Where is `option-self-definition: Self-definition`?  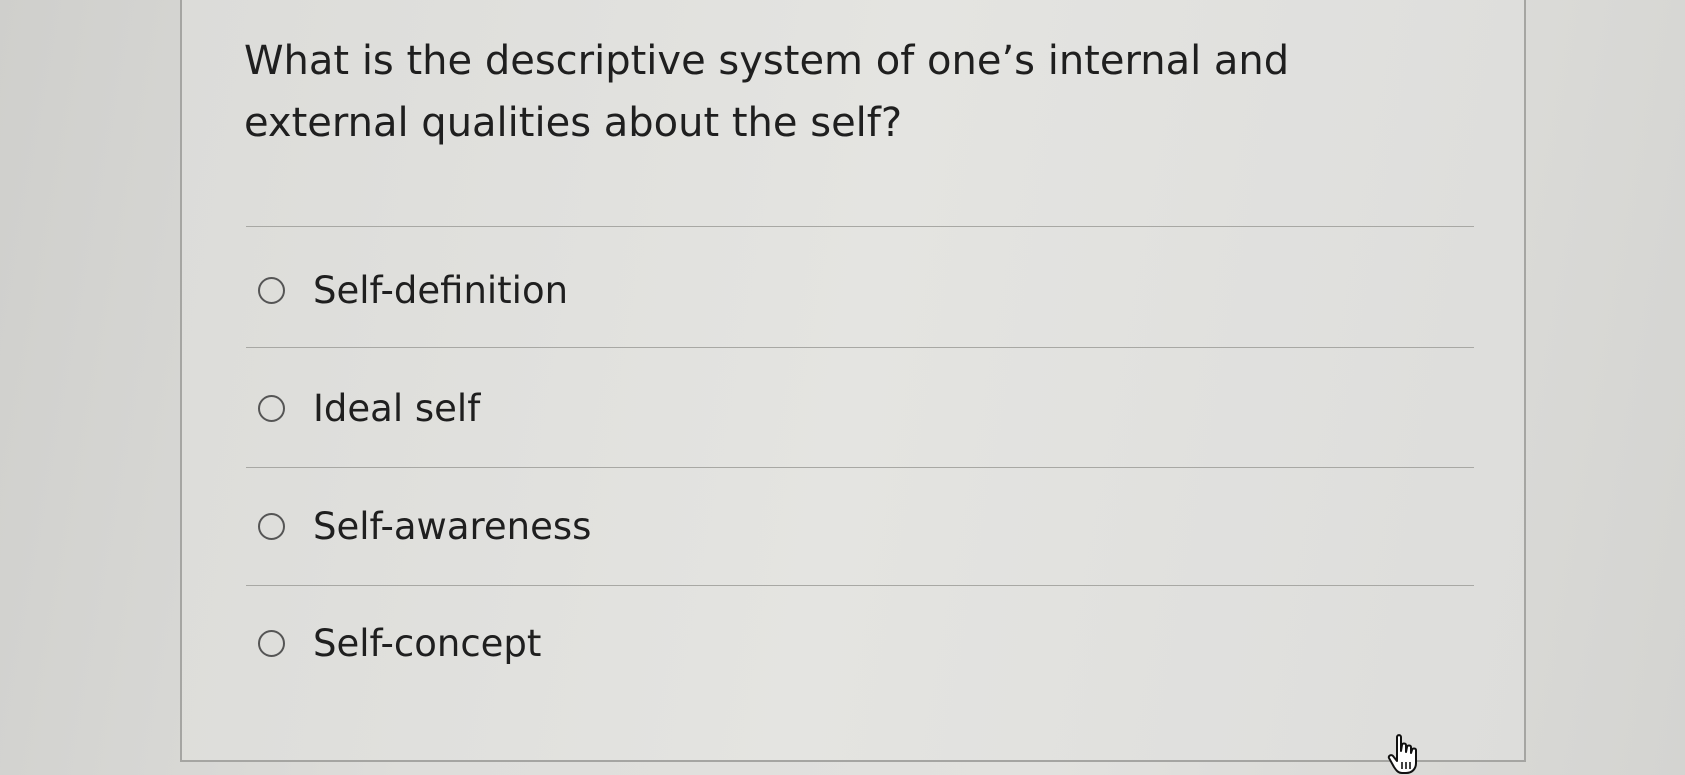 option-self-definition: Self-definition is located at coordinates (413, 290).